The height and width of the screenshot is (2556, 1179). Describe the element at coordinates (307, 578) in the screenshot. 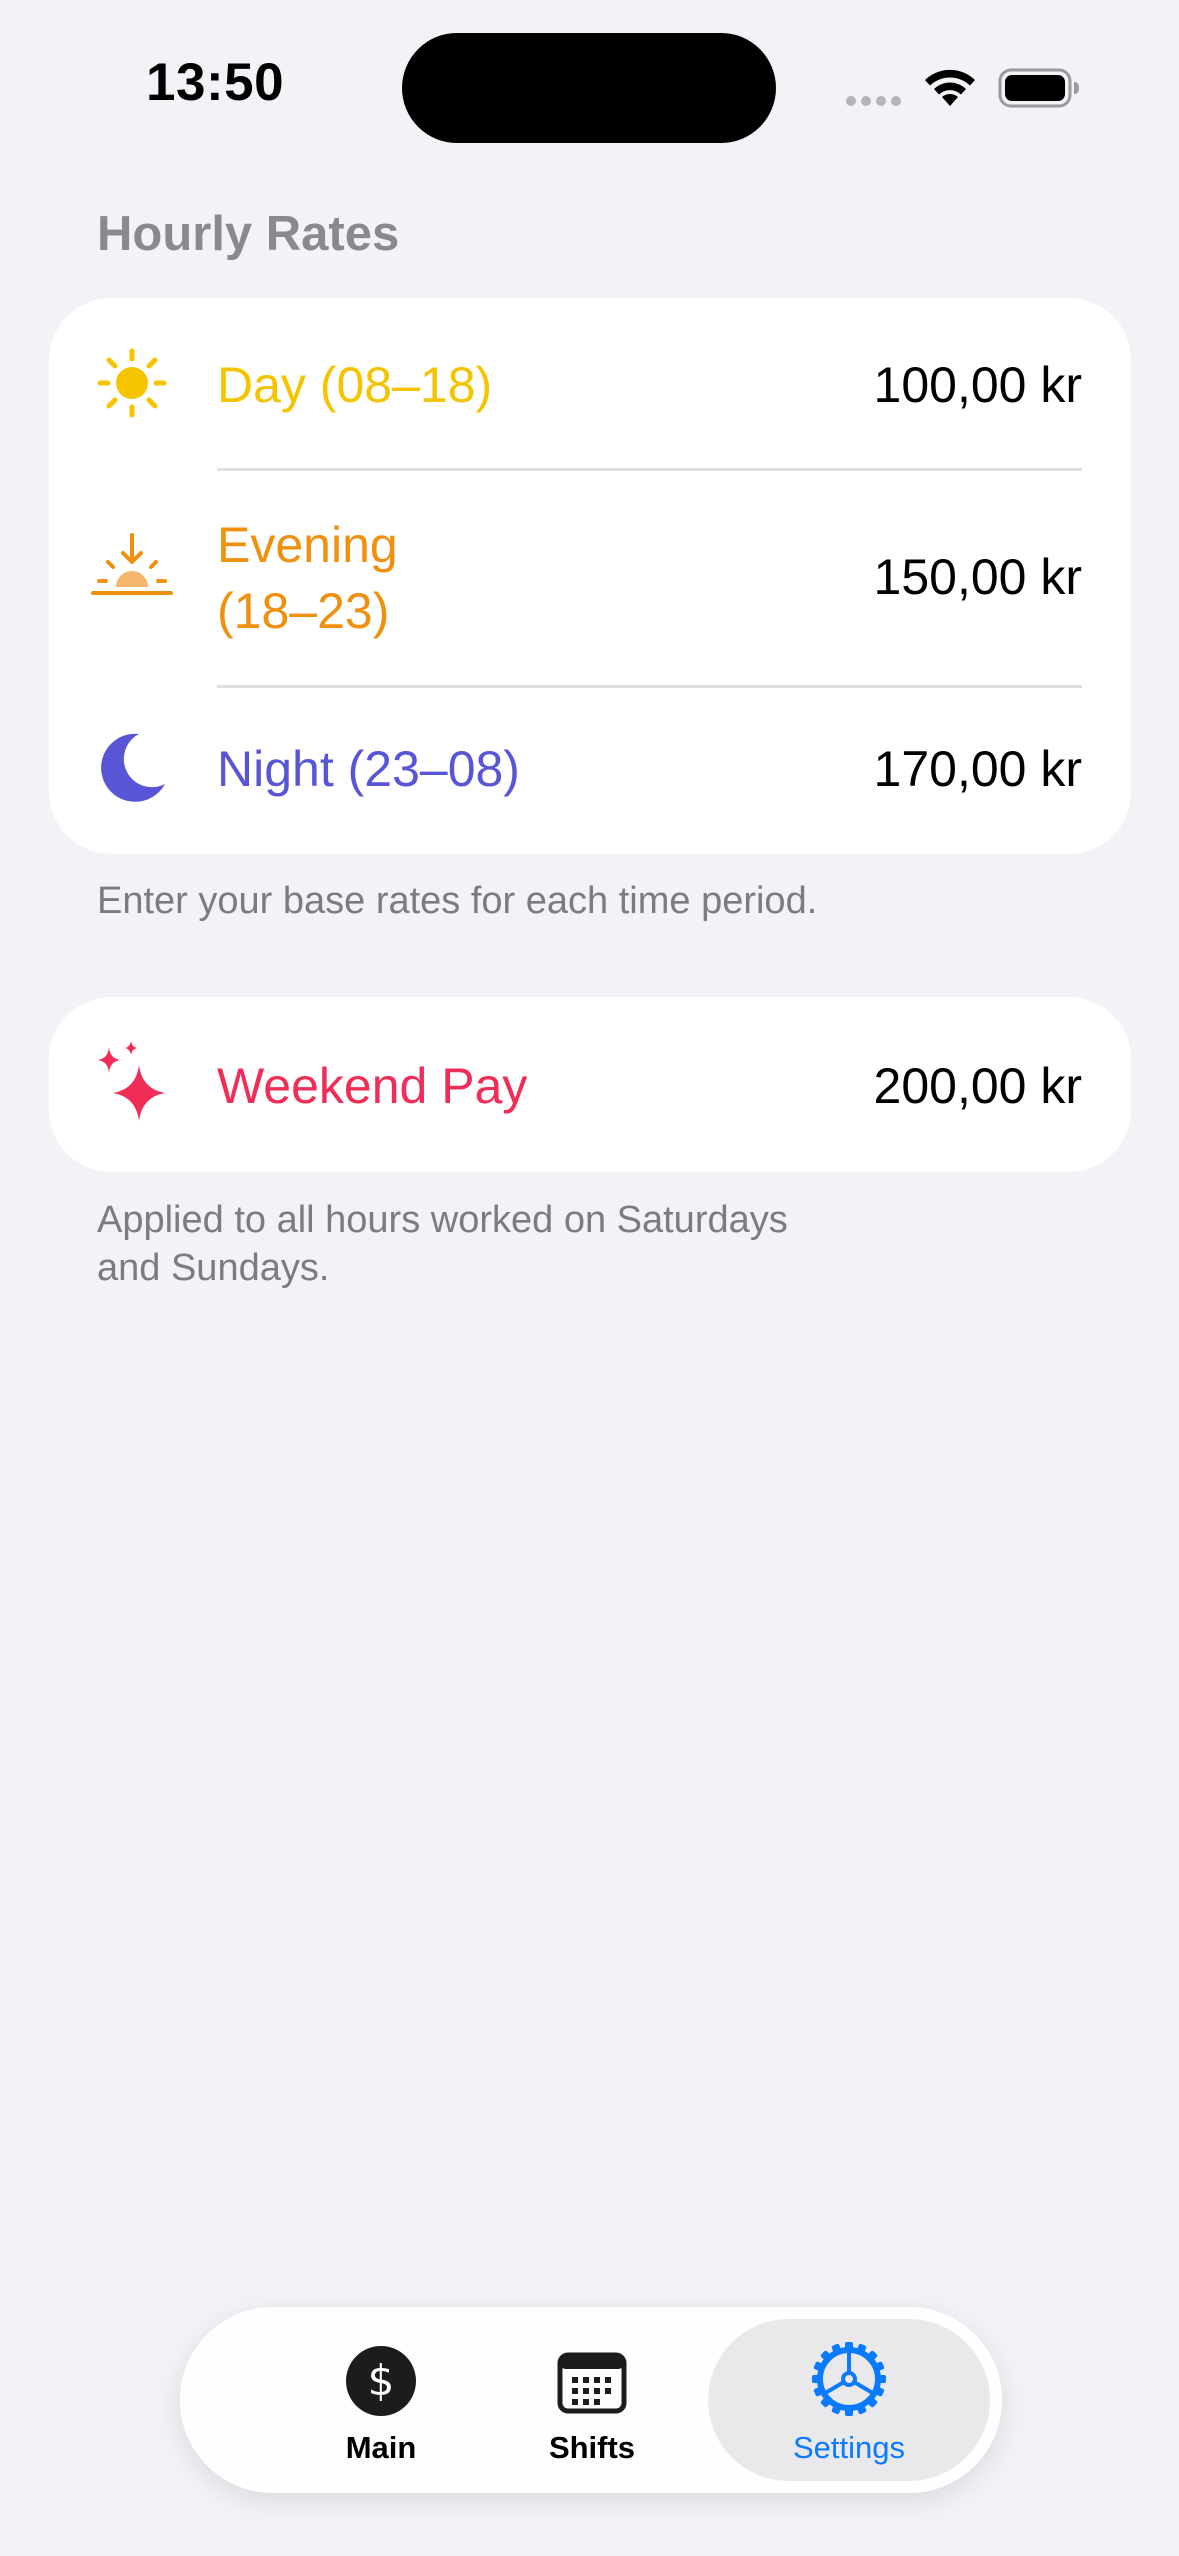

I see `rate-label-evening: Evening (18–23)` at that location.